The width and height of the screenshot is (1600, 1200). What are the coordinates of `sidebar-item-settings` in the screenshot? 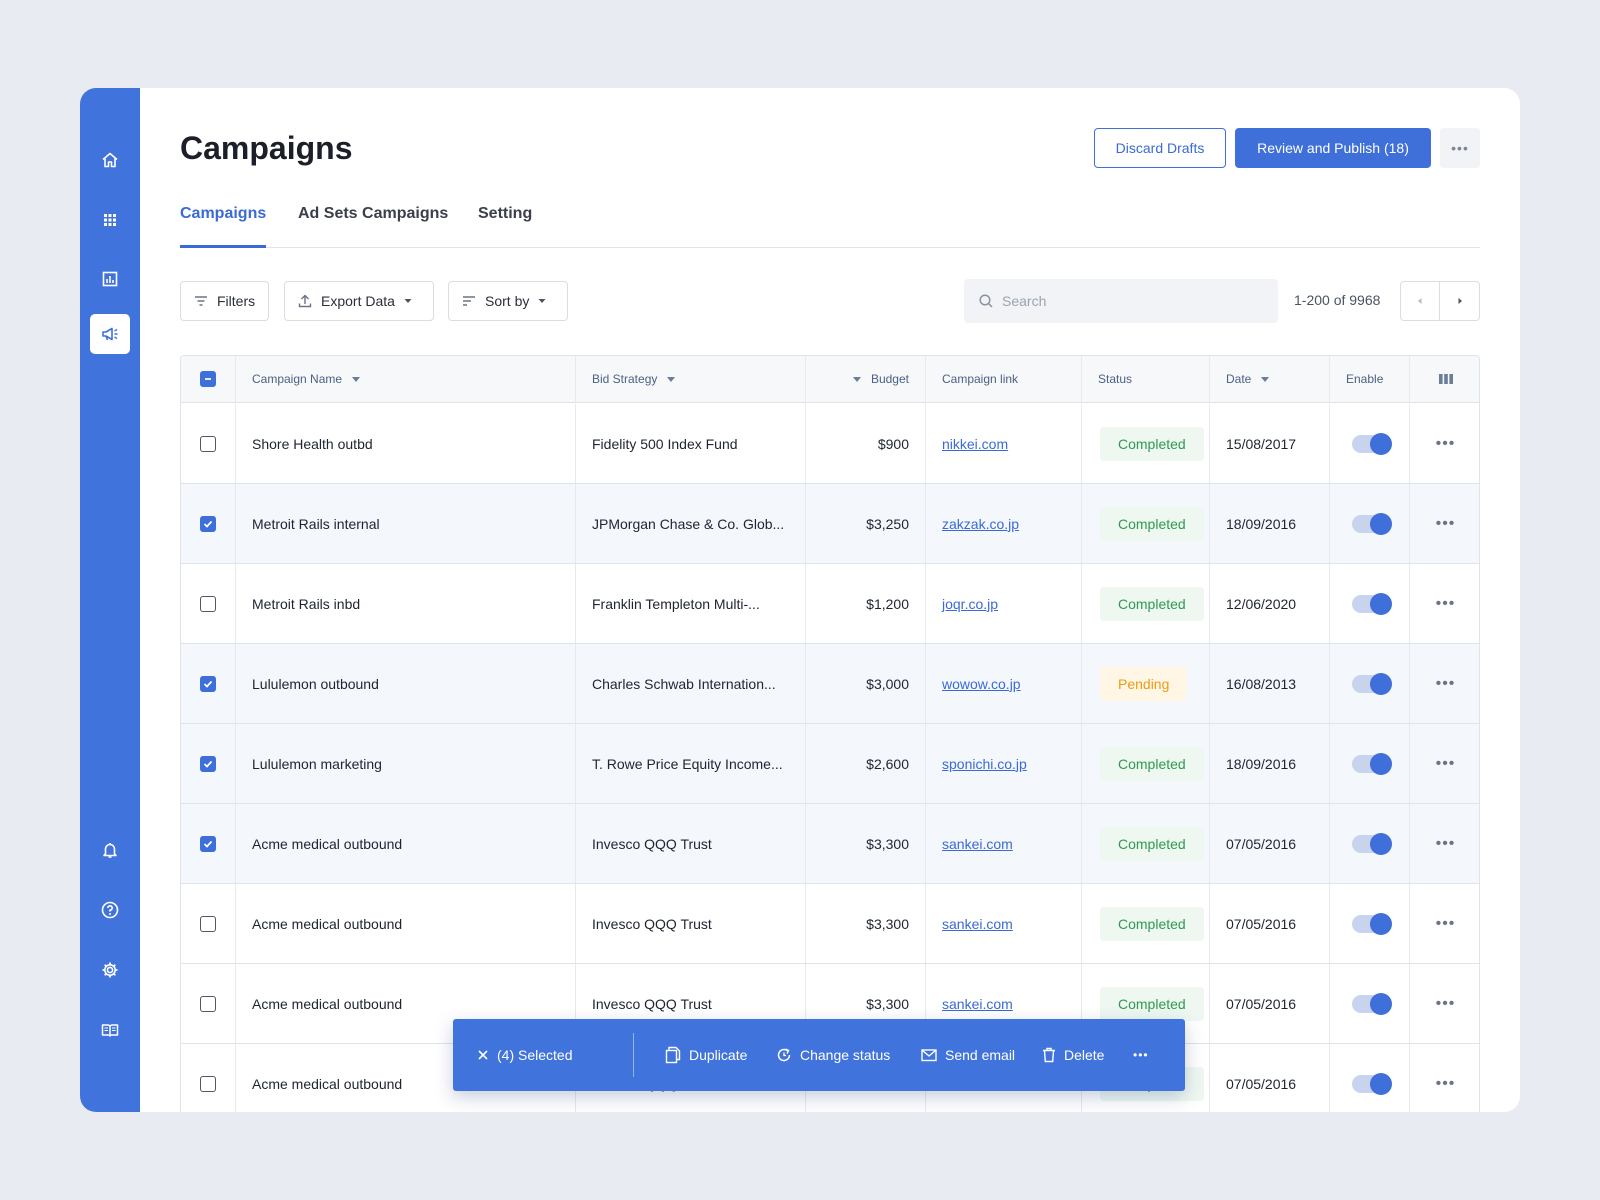 It's located at (110, 970).